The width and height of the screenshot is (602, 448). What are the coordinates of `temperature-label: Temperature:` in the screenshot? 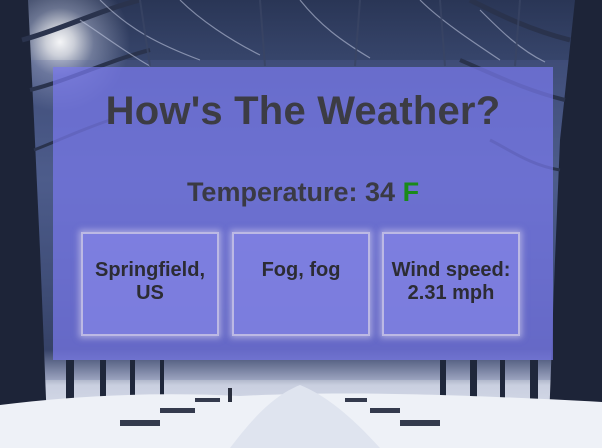 It's located at (272, 192).